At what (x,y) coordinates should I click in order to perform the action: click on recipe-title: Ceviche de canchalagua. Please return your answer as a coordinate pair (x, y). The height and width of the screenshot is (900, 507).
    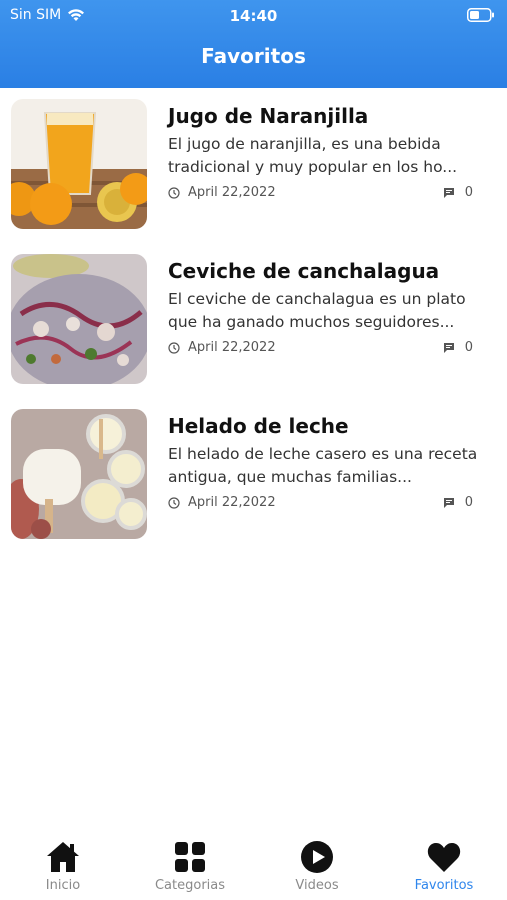
    Looking at the image, I should click on (303, 271).